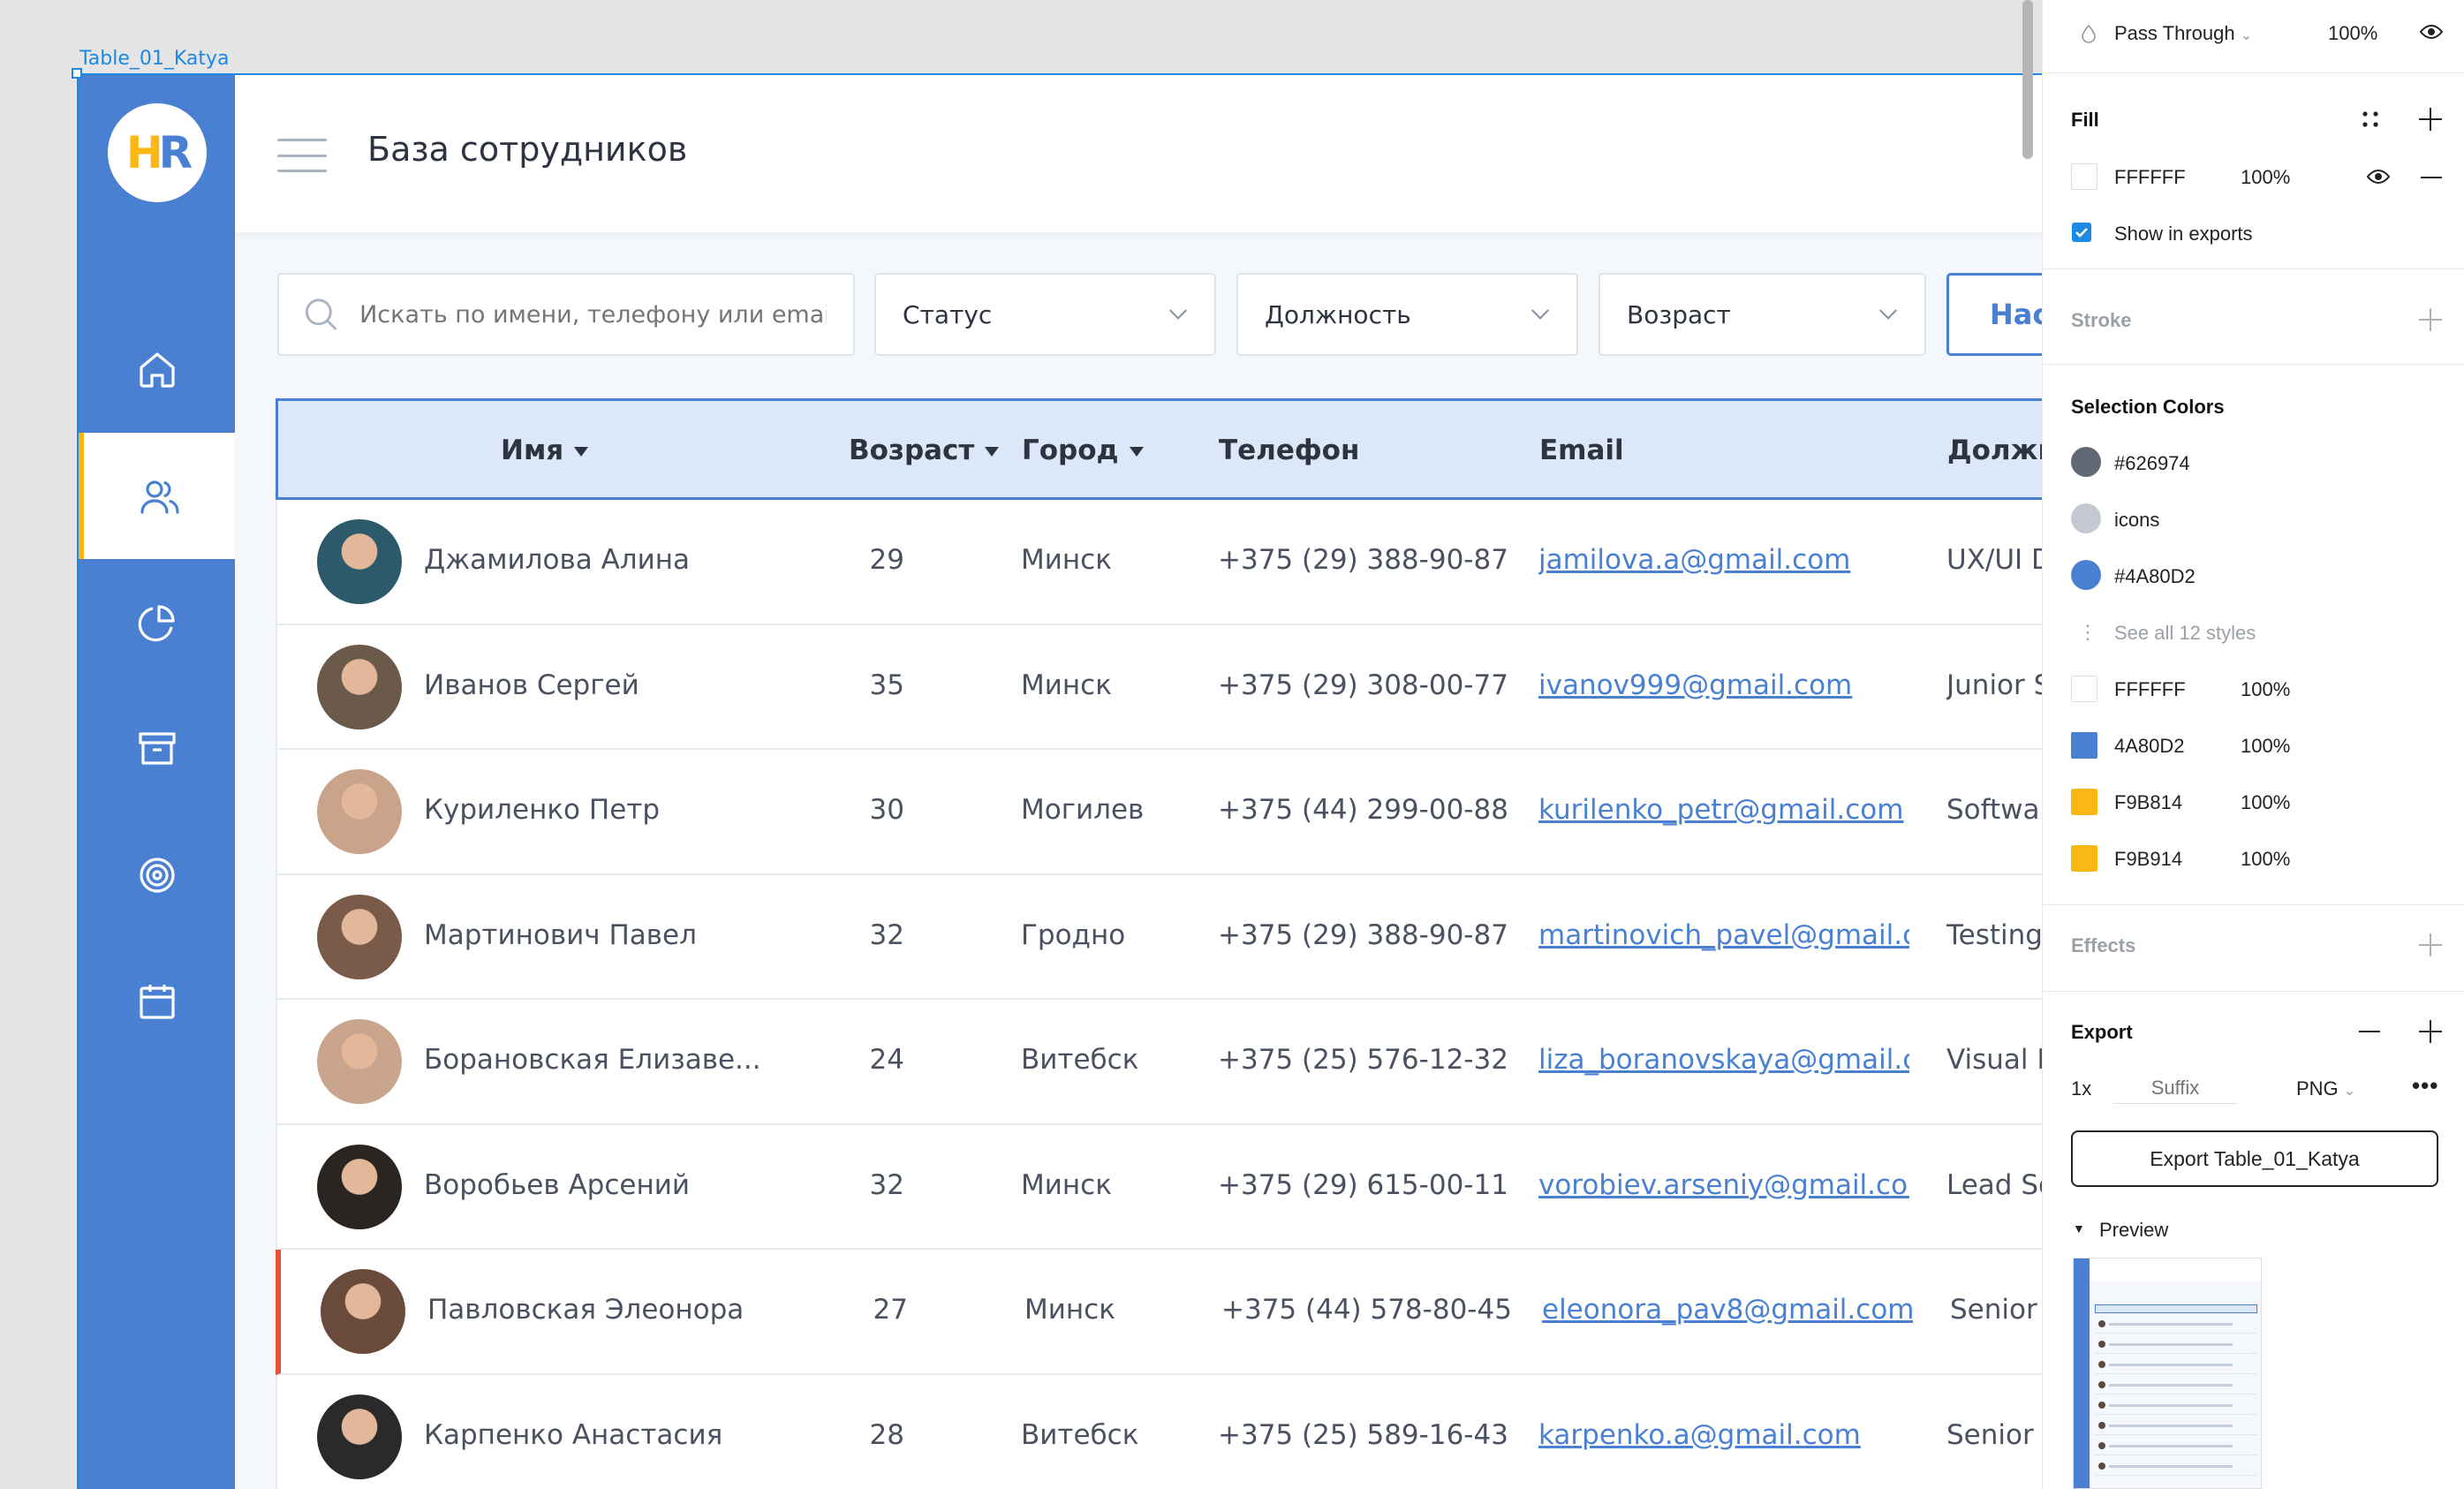 Image resolution: width=2464 pixels, height=1489 pixels. I want to click on fill-hex: FFFFFF, so click(2150, 177).